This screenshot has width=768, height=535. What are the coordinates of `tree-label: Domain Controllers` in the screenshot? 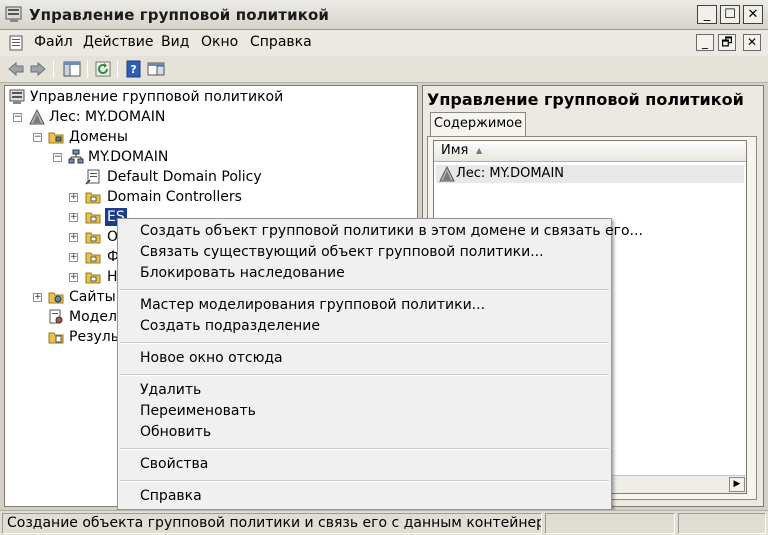 It's located at (174, 197).